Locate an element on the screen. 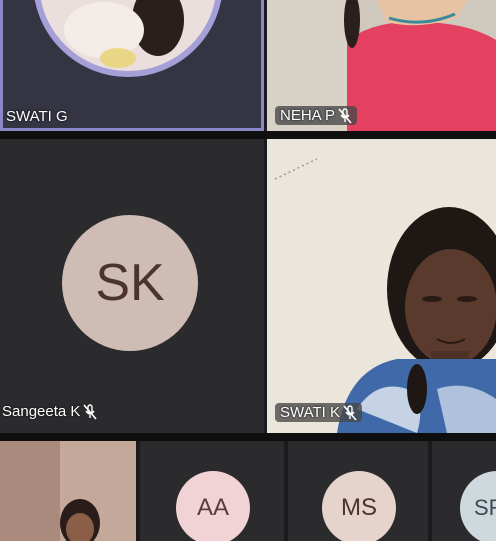 The height and width of the screenshot is (541, 496). participant-video-bottom is located at coordinates (68, 491).